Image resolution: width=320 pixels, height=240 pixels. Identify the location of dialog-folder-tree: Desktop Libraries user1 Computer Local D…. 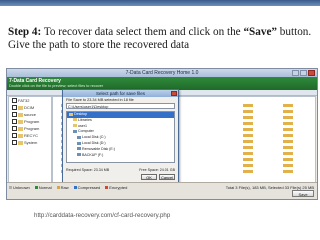
(120, 137).